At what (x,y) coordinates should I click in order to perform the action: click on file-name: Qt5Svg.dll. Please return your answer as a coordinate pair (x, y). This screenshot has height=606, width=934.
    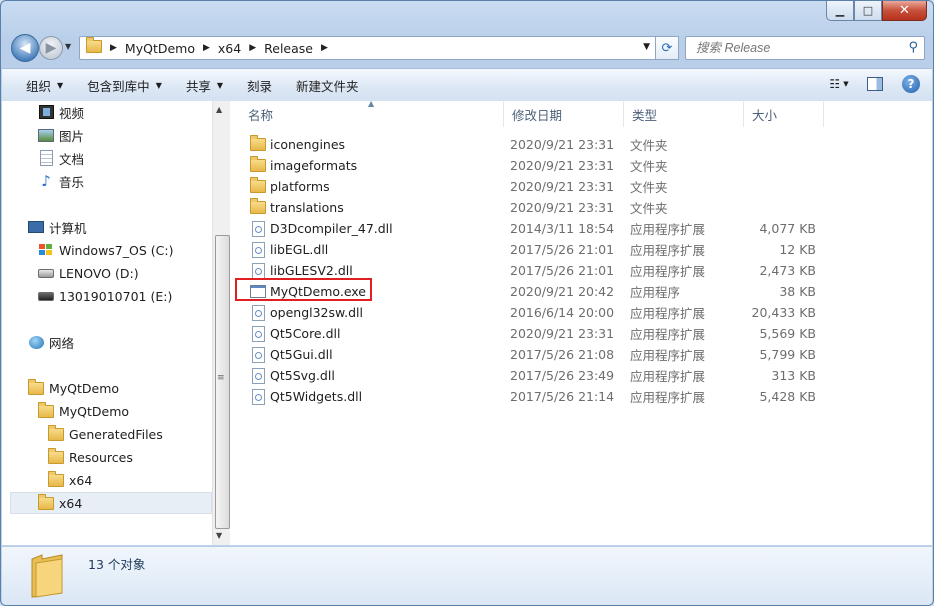
    Looking at the image, I should click on (302, 375).